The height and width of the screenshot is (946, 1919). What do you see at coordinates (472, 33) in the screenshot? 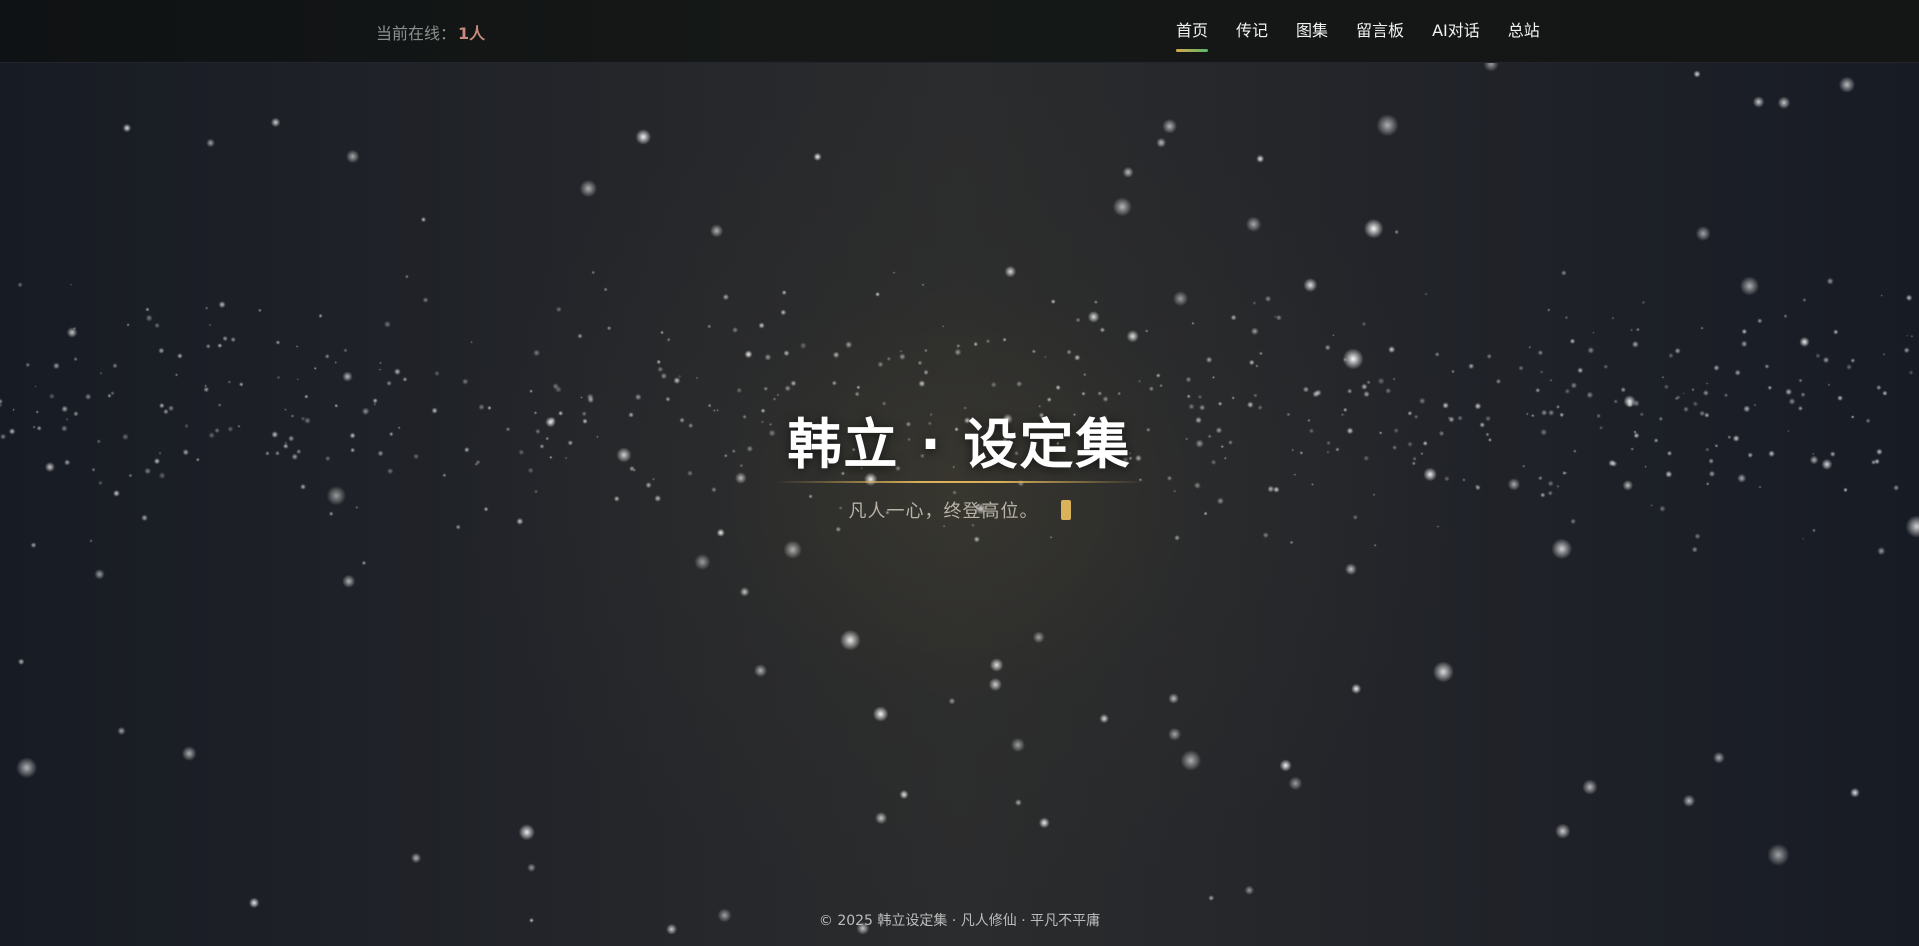
I see `online-count: 1人` at bounding box center [472, 33].